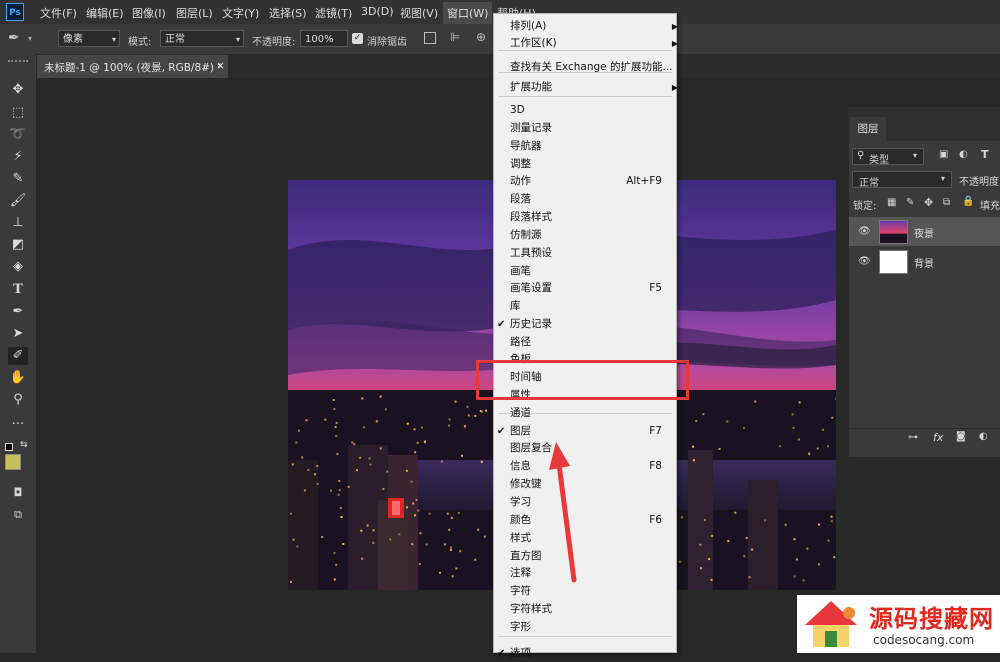  What do you see at coordinates (888, 157) in the screenshot?
I see `layer-filter-select: ⚲ 类型 ▾` at bounding box center [888, 157].